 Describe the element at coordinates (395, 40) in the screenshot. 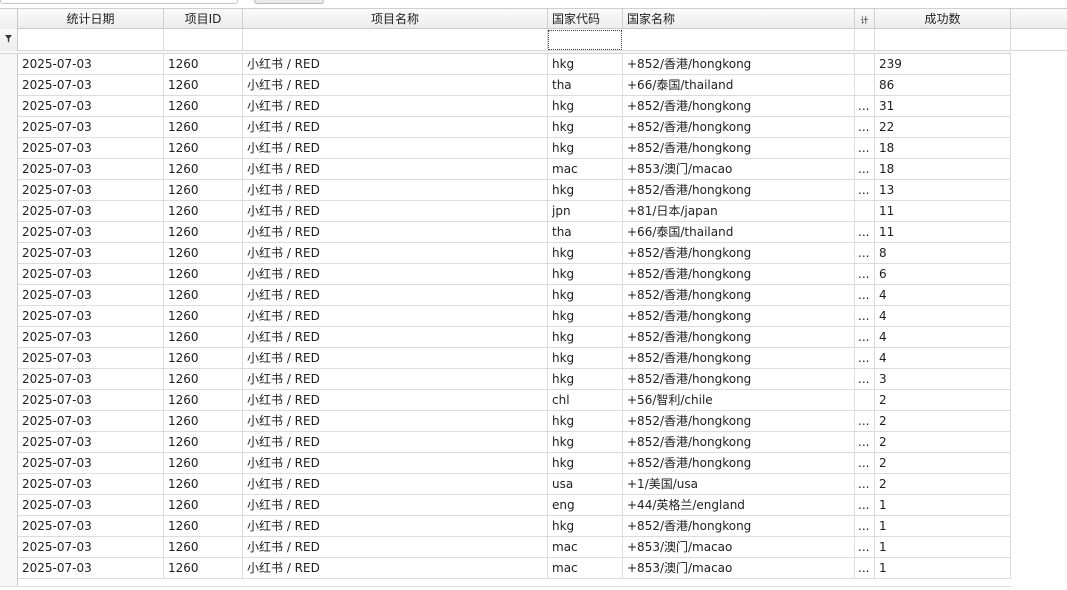

I see `filter-cell-project-name` at that location.